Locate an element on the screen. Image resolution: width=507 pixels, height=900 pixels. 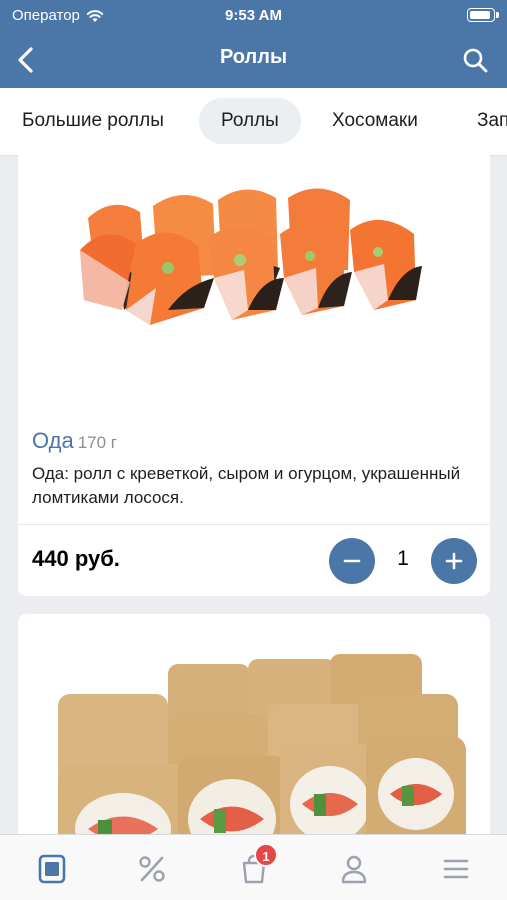
product-price: 440 руб. is located at coordinates (76, 558).